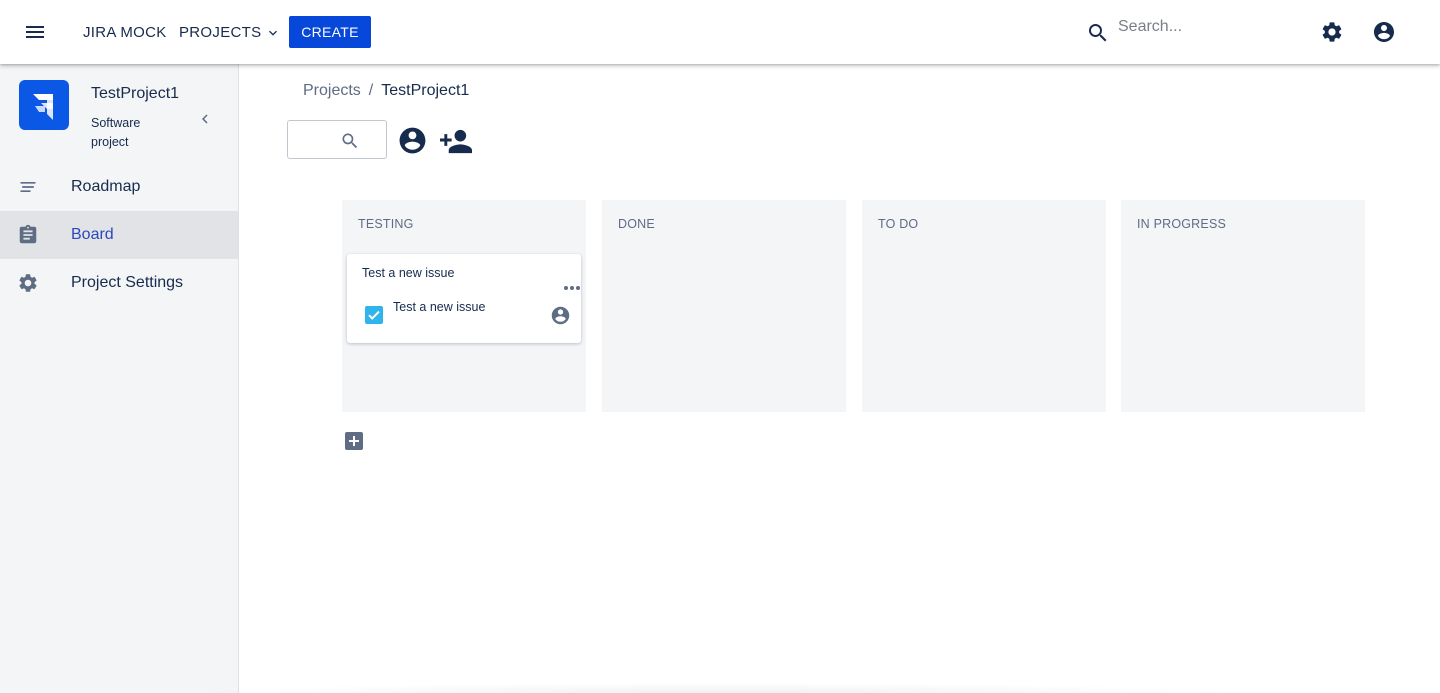 The height and width of the screenshot is (693, 1440). I want to click on create-button: CREATE, so click(330, 32).